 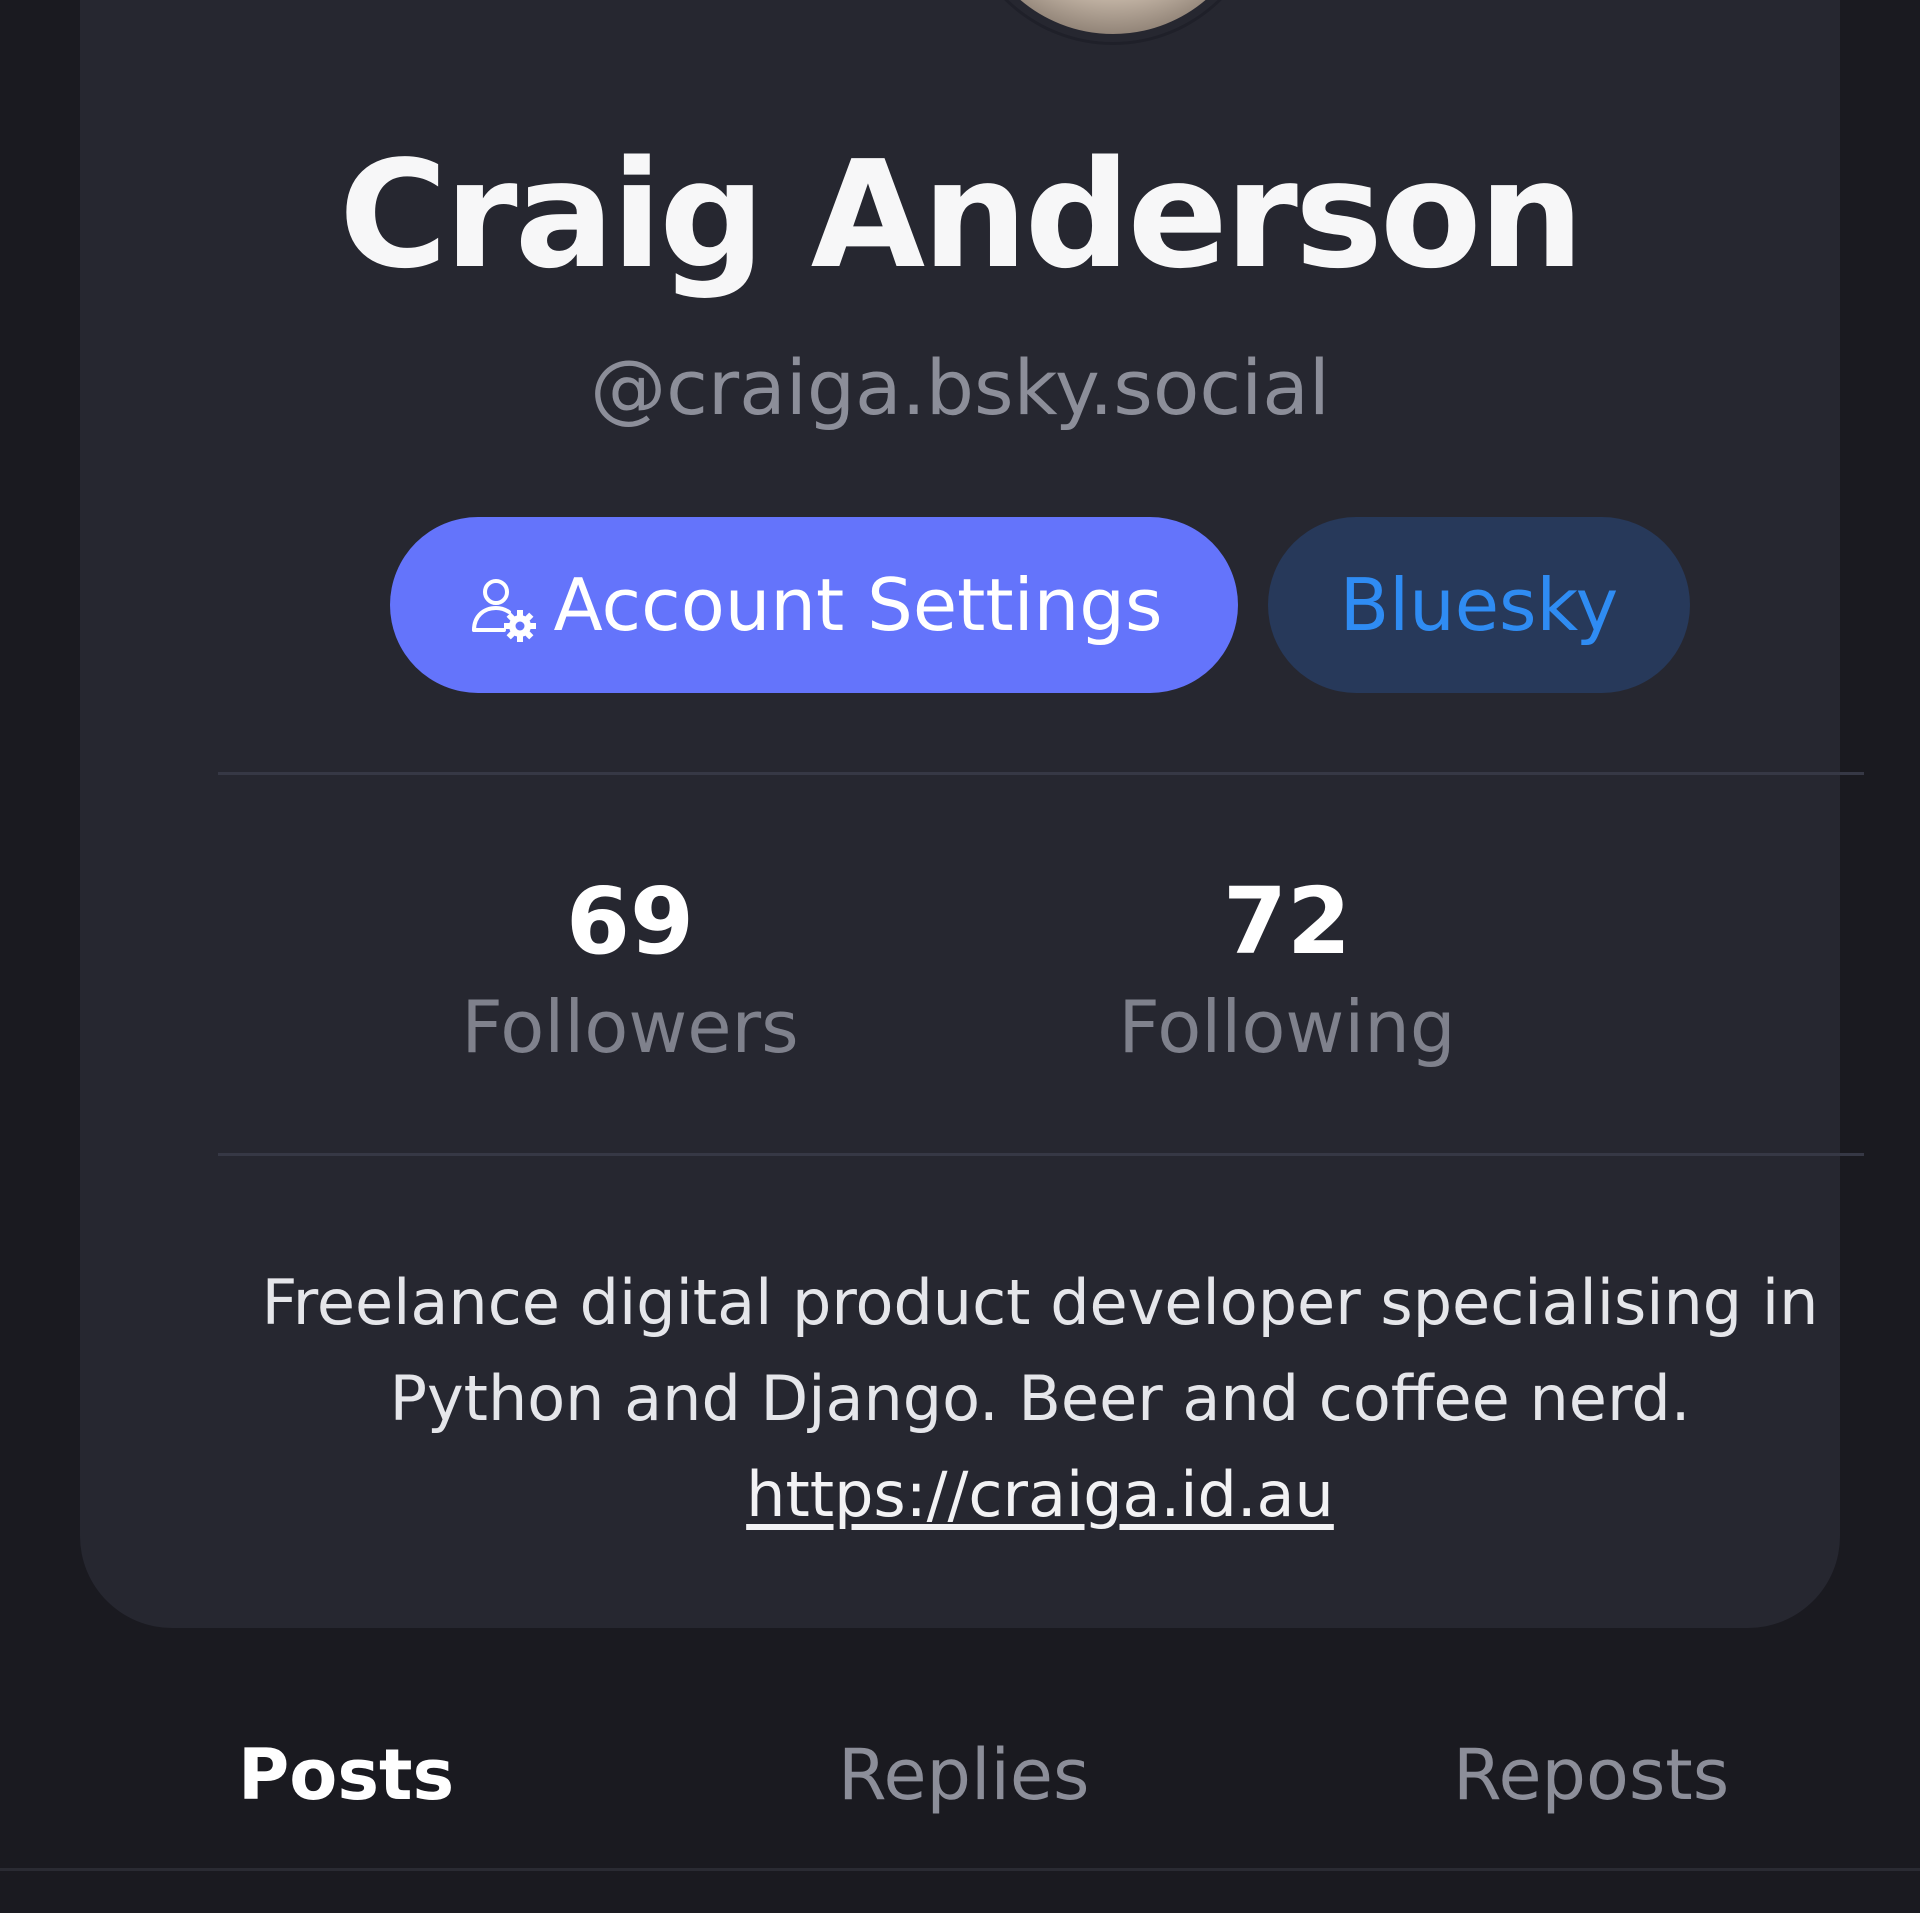 I want to click on bluesky-button: Bluesky, so click(x=1479, y=605).